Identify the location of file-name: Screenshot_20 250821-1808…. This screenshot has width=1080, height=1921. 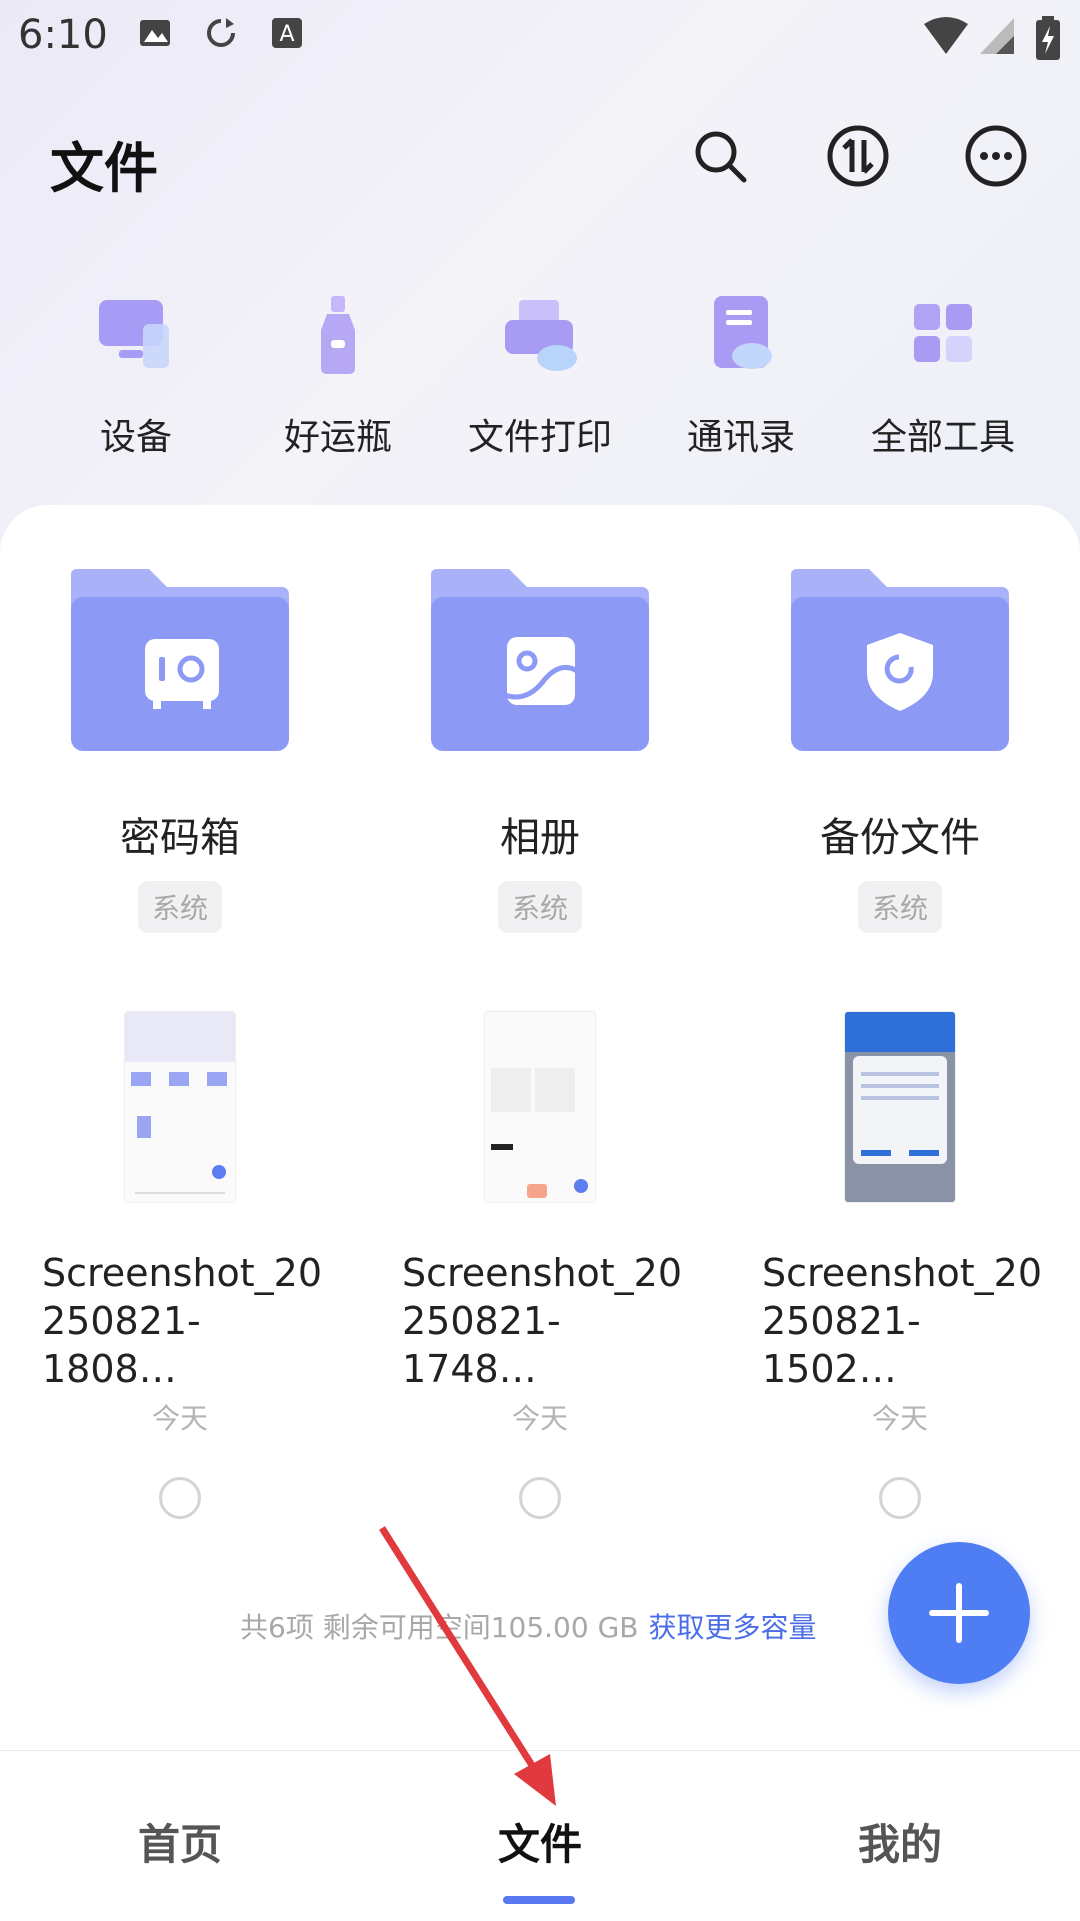
(182, 1321).